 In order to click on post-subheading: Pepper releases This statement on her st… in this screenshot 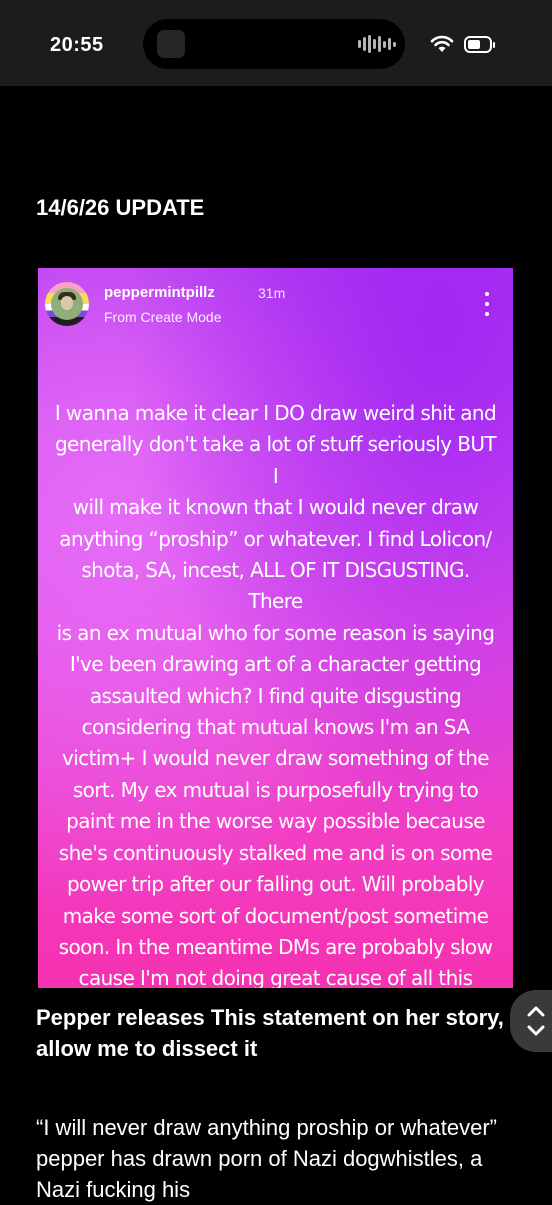, I will do `click(270, 1033)`.